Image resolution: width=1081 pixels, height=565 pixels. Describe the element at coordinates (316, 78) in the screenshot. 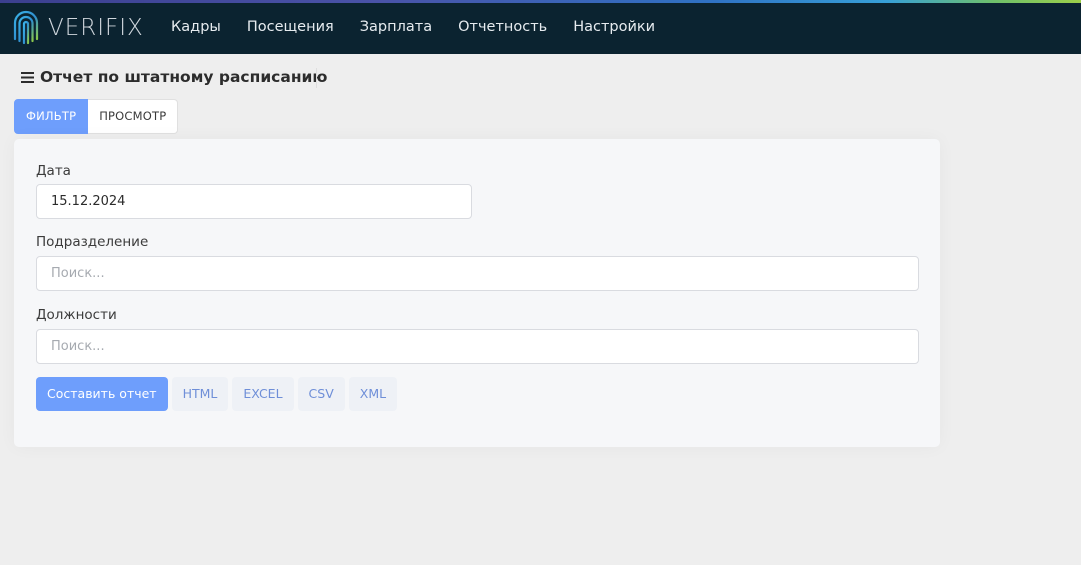

I see `title-divider` at that location.